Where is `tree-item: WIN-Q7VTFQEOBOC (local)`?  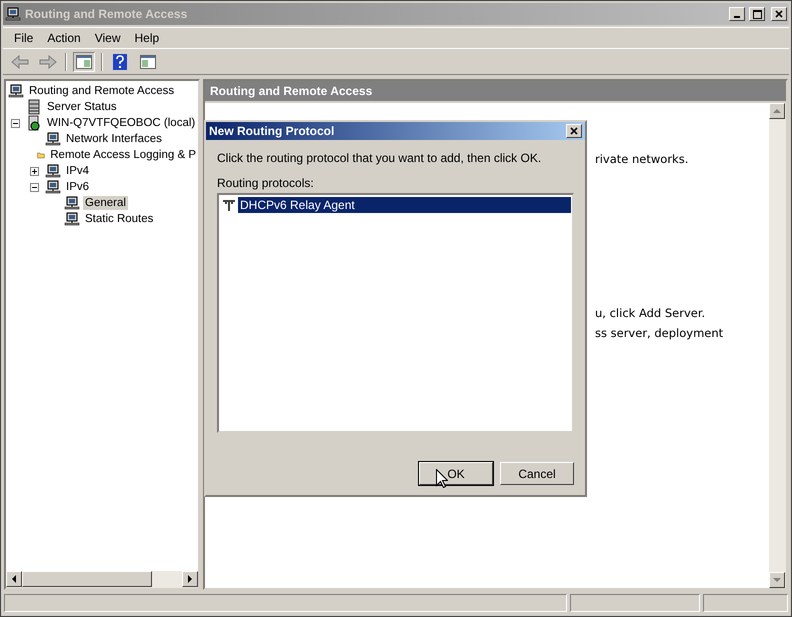
tree-item: WIN-Q7VTFQEOBOC (local) is located at coordinates (121, 123).